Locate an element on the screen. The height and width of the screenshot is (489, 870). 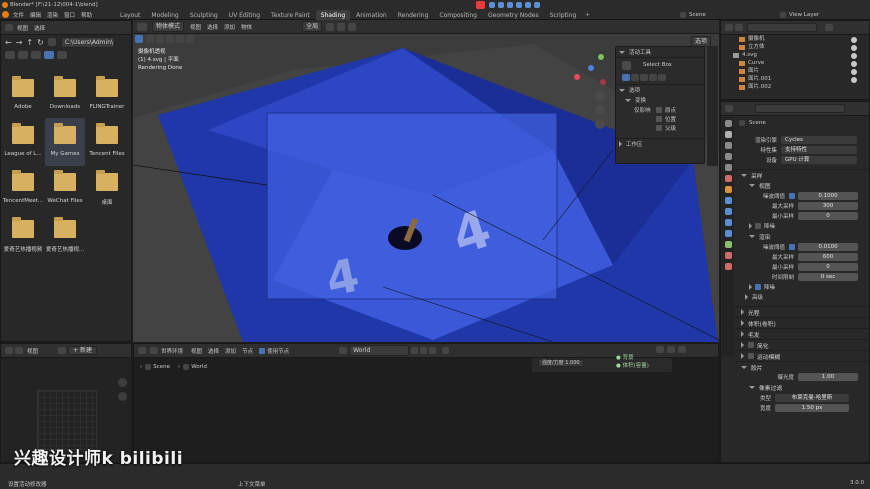
menu-render: 渲染 is located at coordinates (52, 15).